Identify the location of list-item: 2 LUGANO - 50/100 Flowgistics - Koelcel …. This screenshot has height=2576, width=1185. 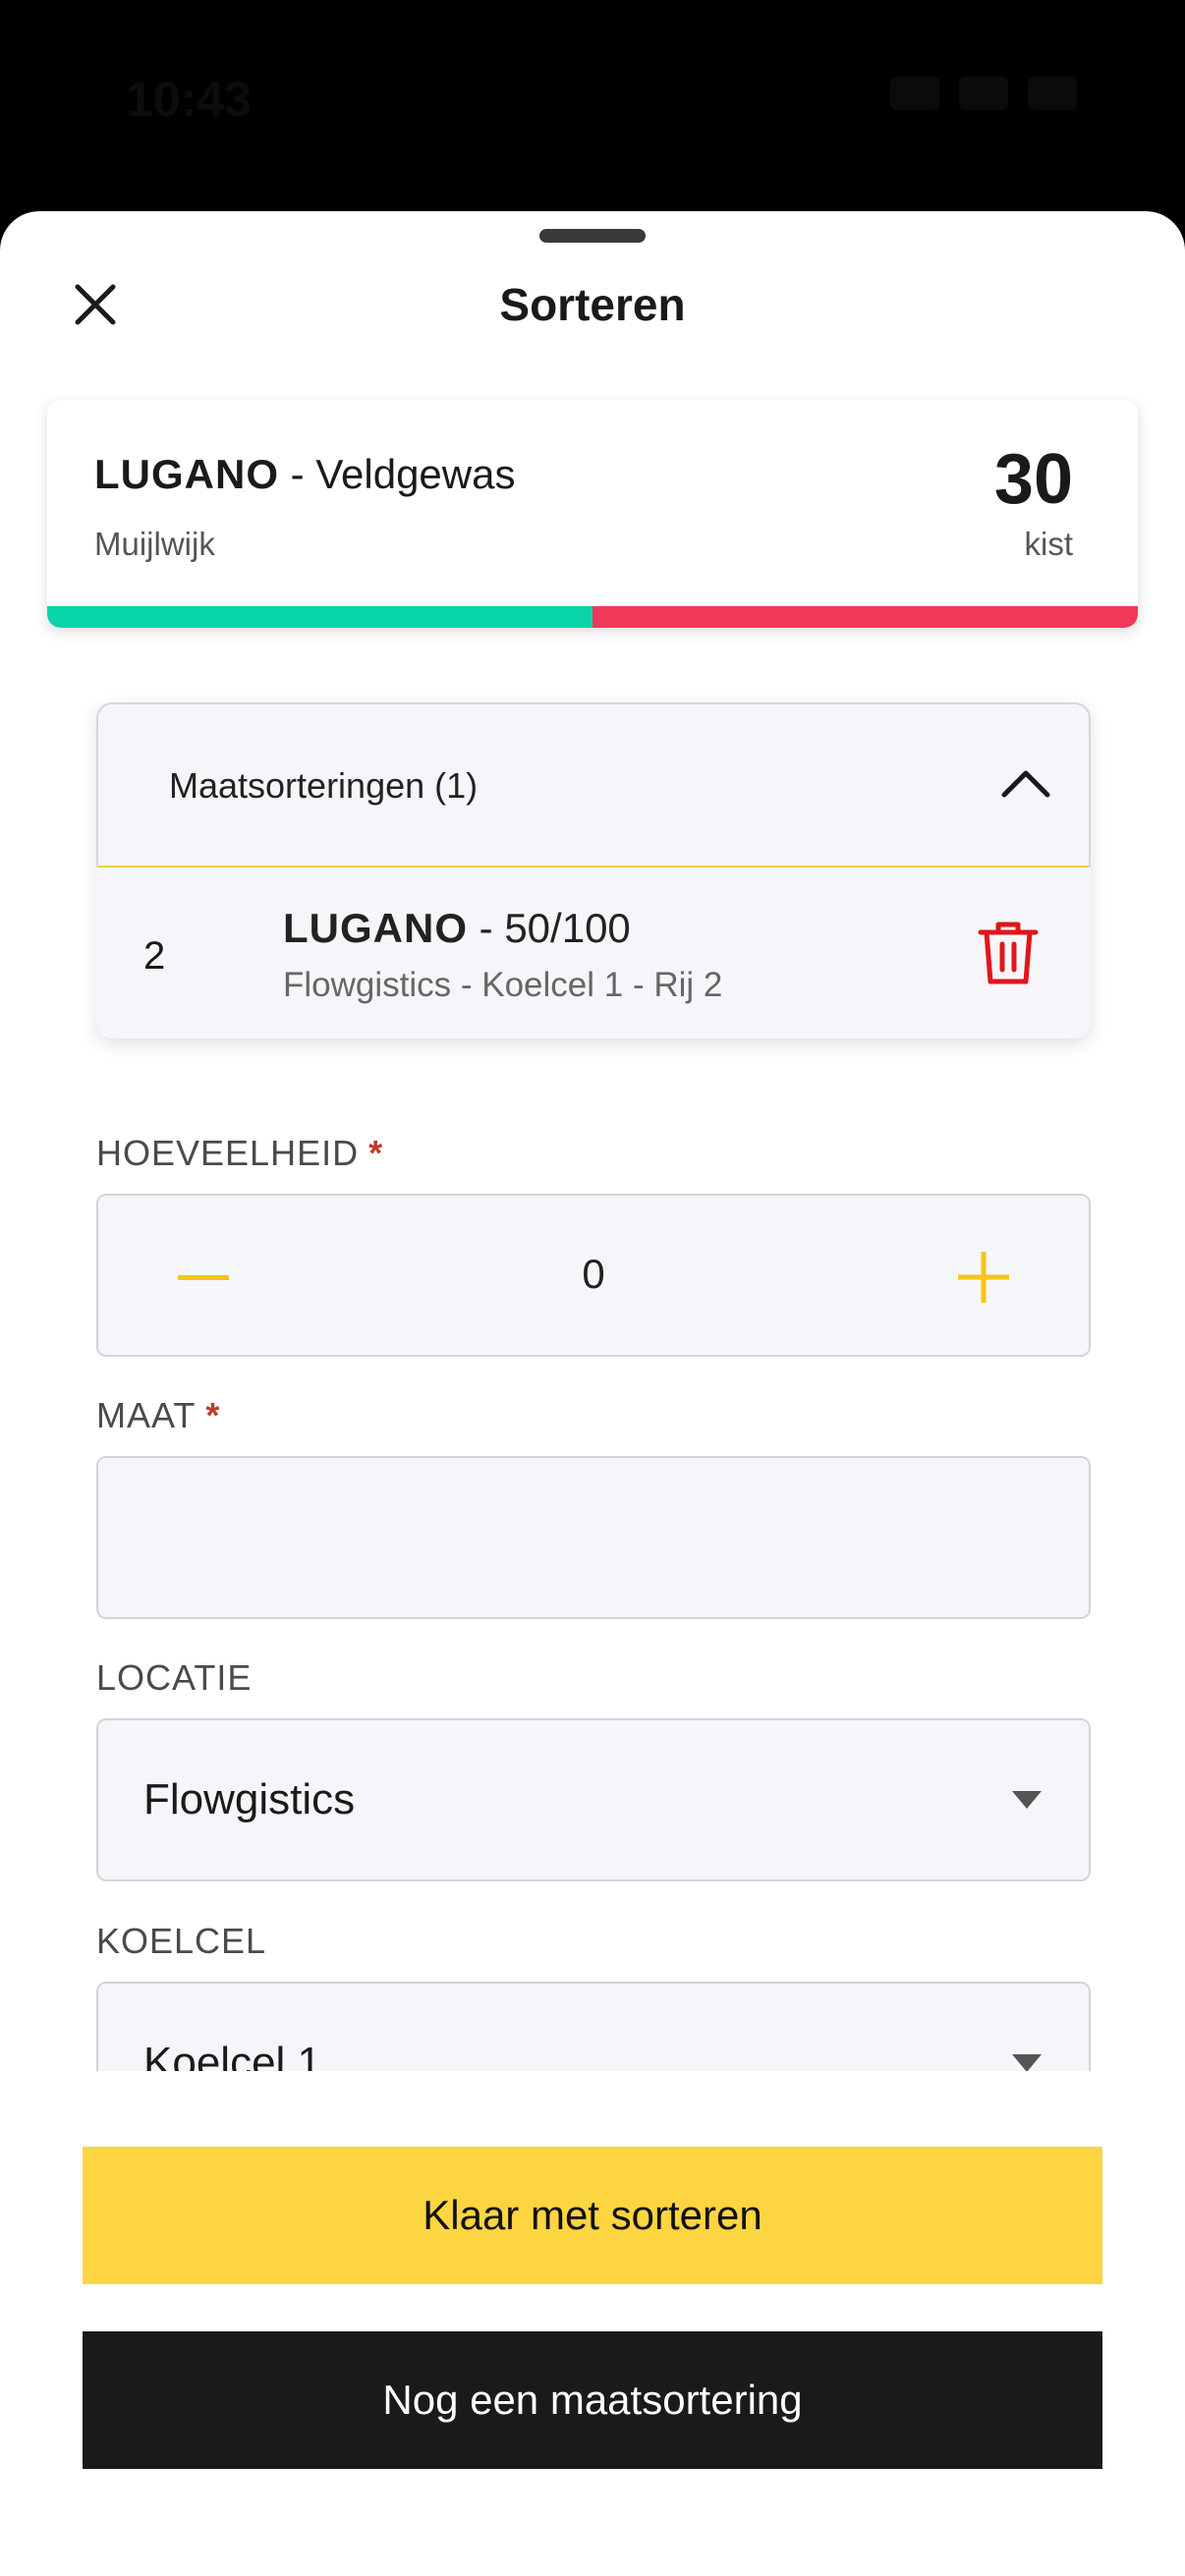
(594, 953).